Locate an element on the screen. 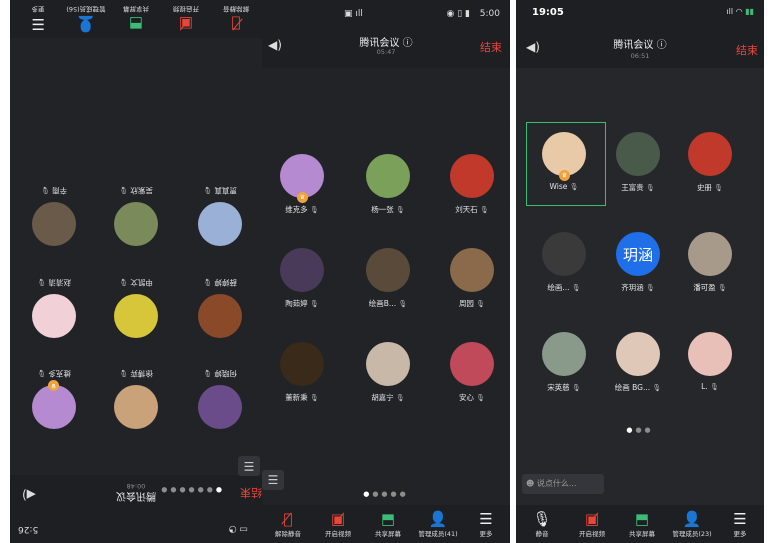  meeting-timer: 00:48 is located at coordinates (136, 486).